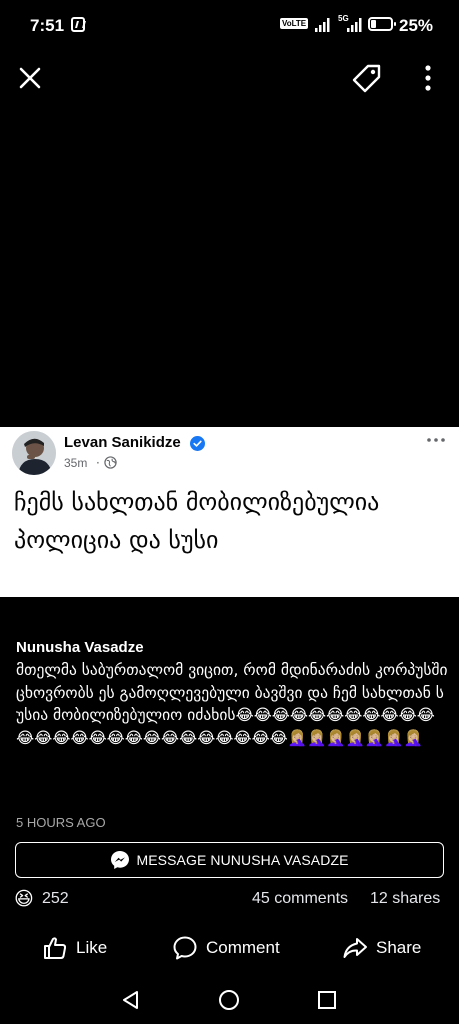 The height and width of the screenshot is (1024, 459). What do you see at coordinates (232, 648) in the screenshot?
I see `commenter-name: Nunusha Vasadze` at bounding box center [232, 648].